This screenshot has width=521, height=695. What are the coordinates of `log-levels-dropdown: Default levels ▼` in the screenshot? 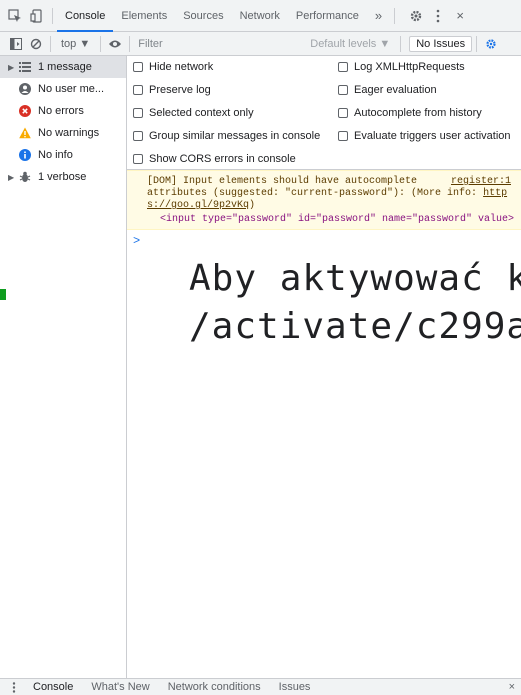 It's located at (350, 44).